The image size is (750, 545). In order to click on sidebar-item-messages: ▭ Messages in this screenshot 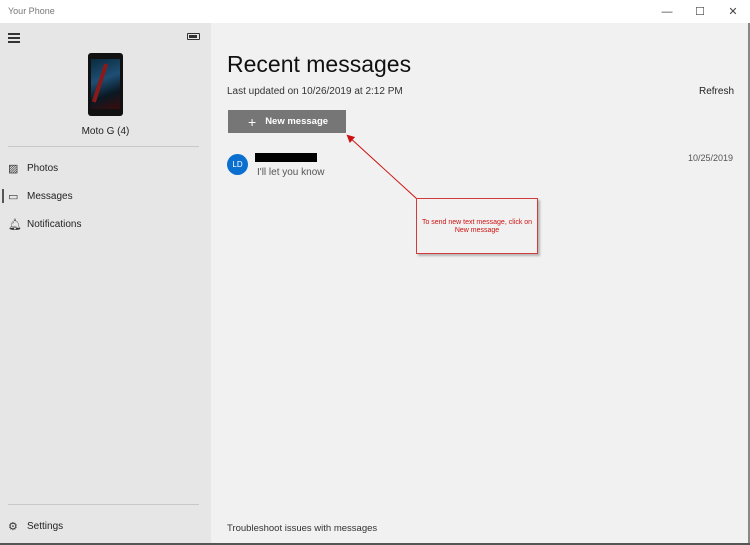, I will do `click(105, 196)`.